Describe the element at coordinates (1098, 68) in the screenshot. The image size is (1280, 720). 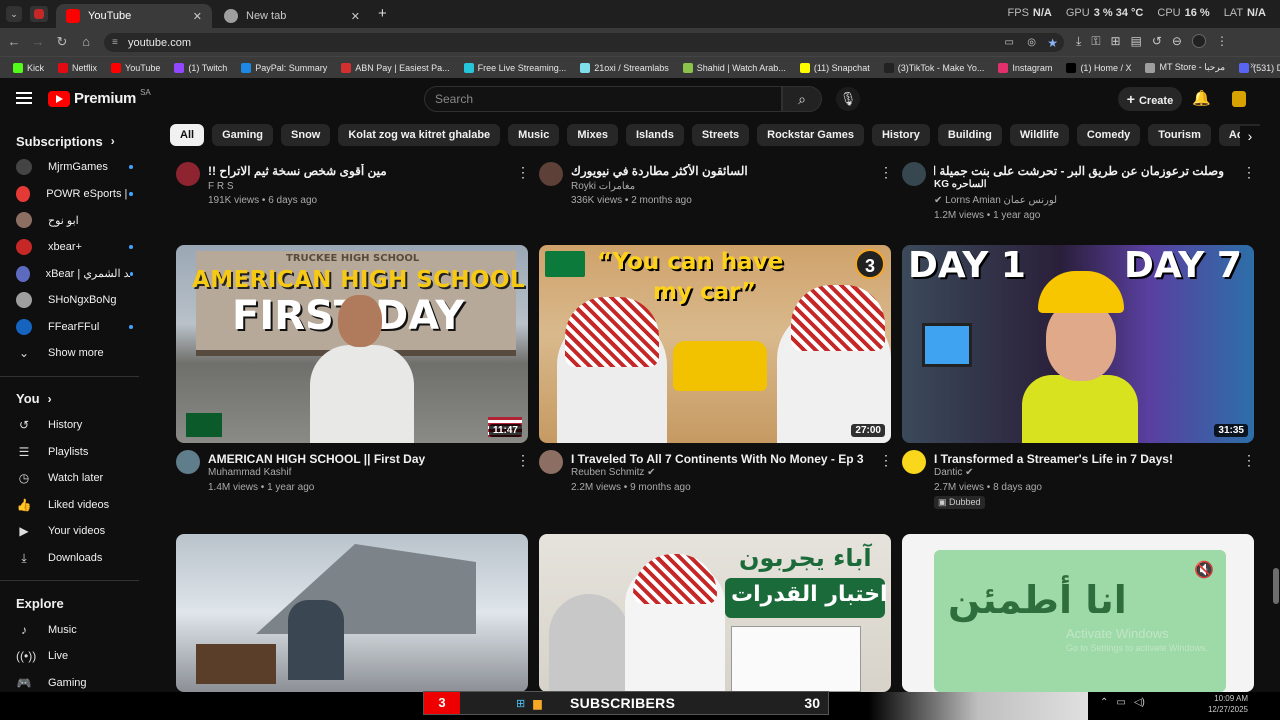
I see `bookmark-item: (1) Home / X` at that location.